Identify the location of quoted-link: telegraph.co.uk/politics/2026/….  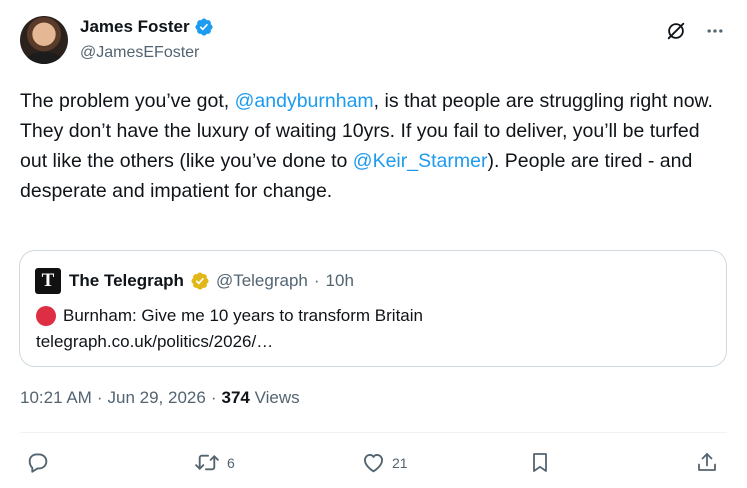
(229, 342).